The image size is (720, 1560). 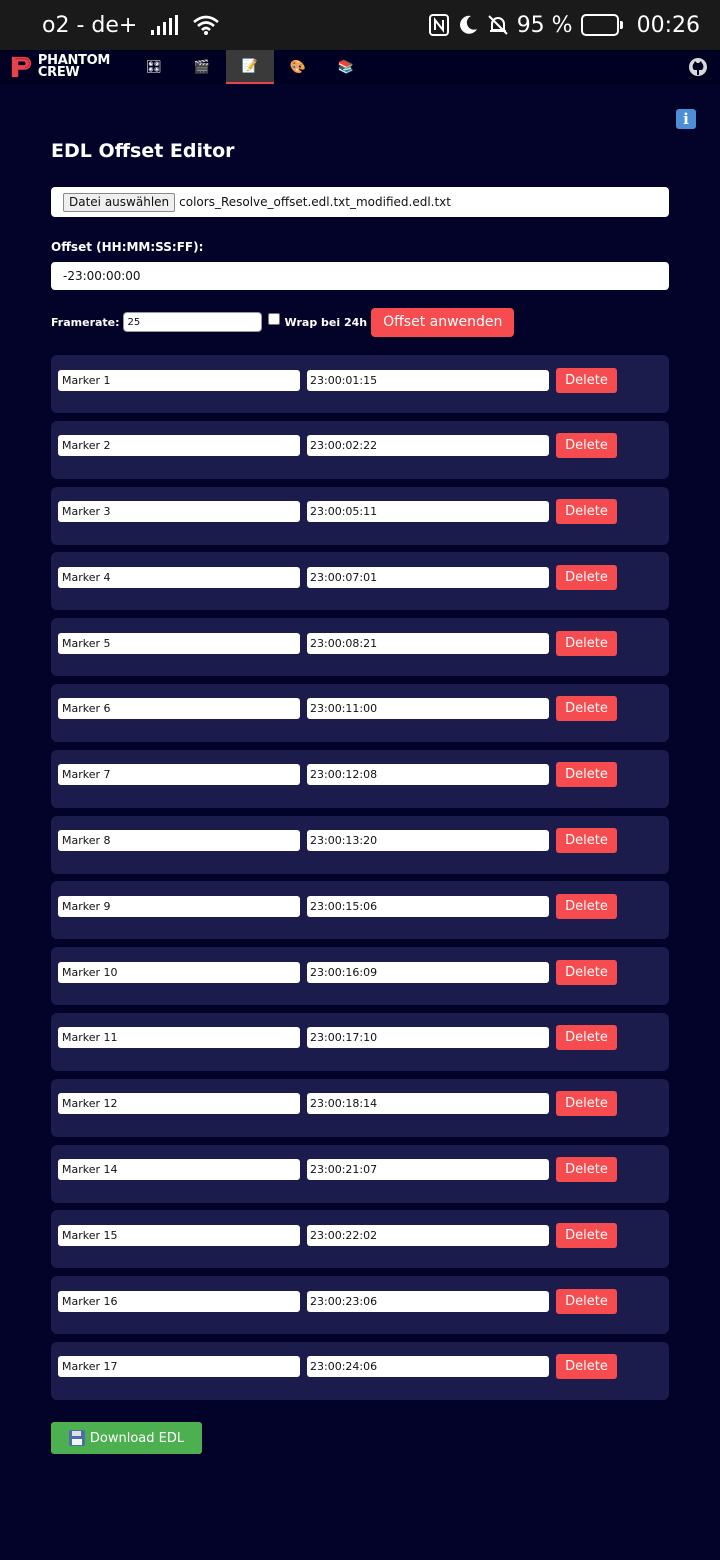 What do you see at coordinates (90, 25) in the screenshot?
I see `carrier-name: o2 - de+` at bounding box center [90, 25].